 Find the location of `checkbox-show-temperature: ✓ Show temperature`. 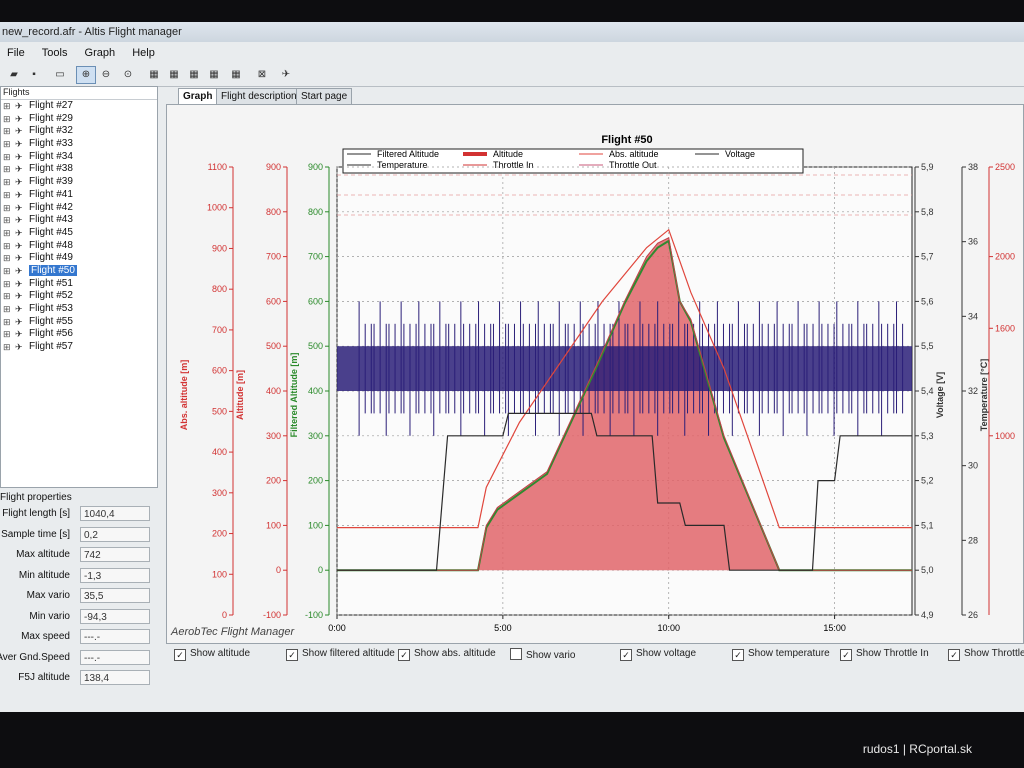

checkbox-show-temperature: ✓ Show temperature is located at coordinates (781, 654).